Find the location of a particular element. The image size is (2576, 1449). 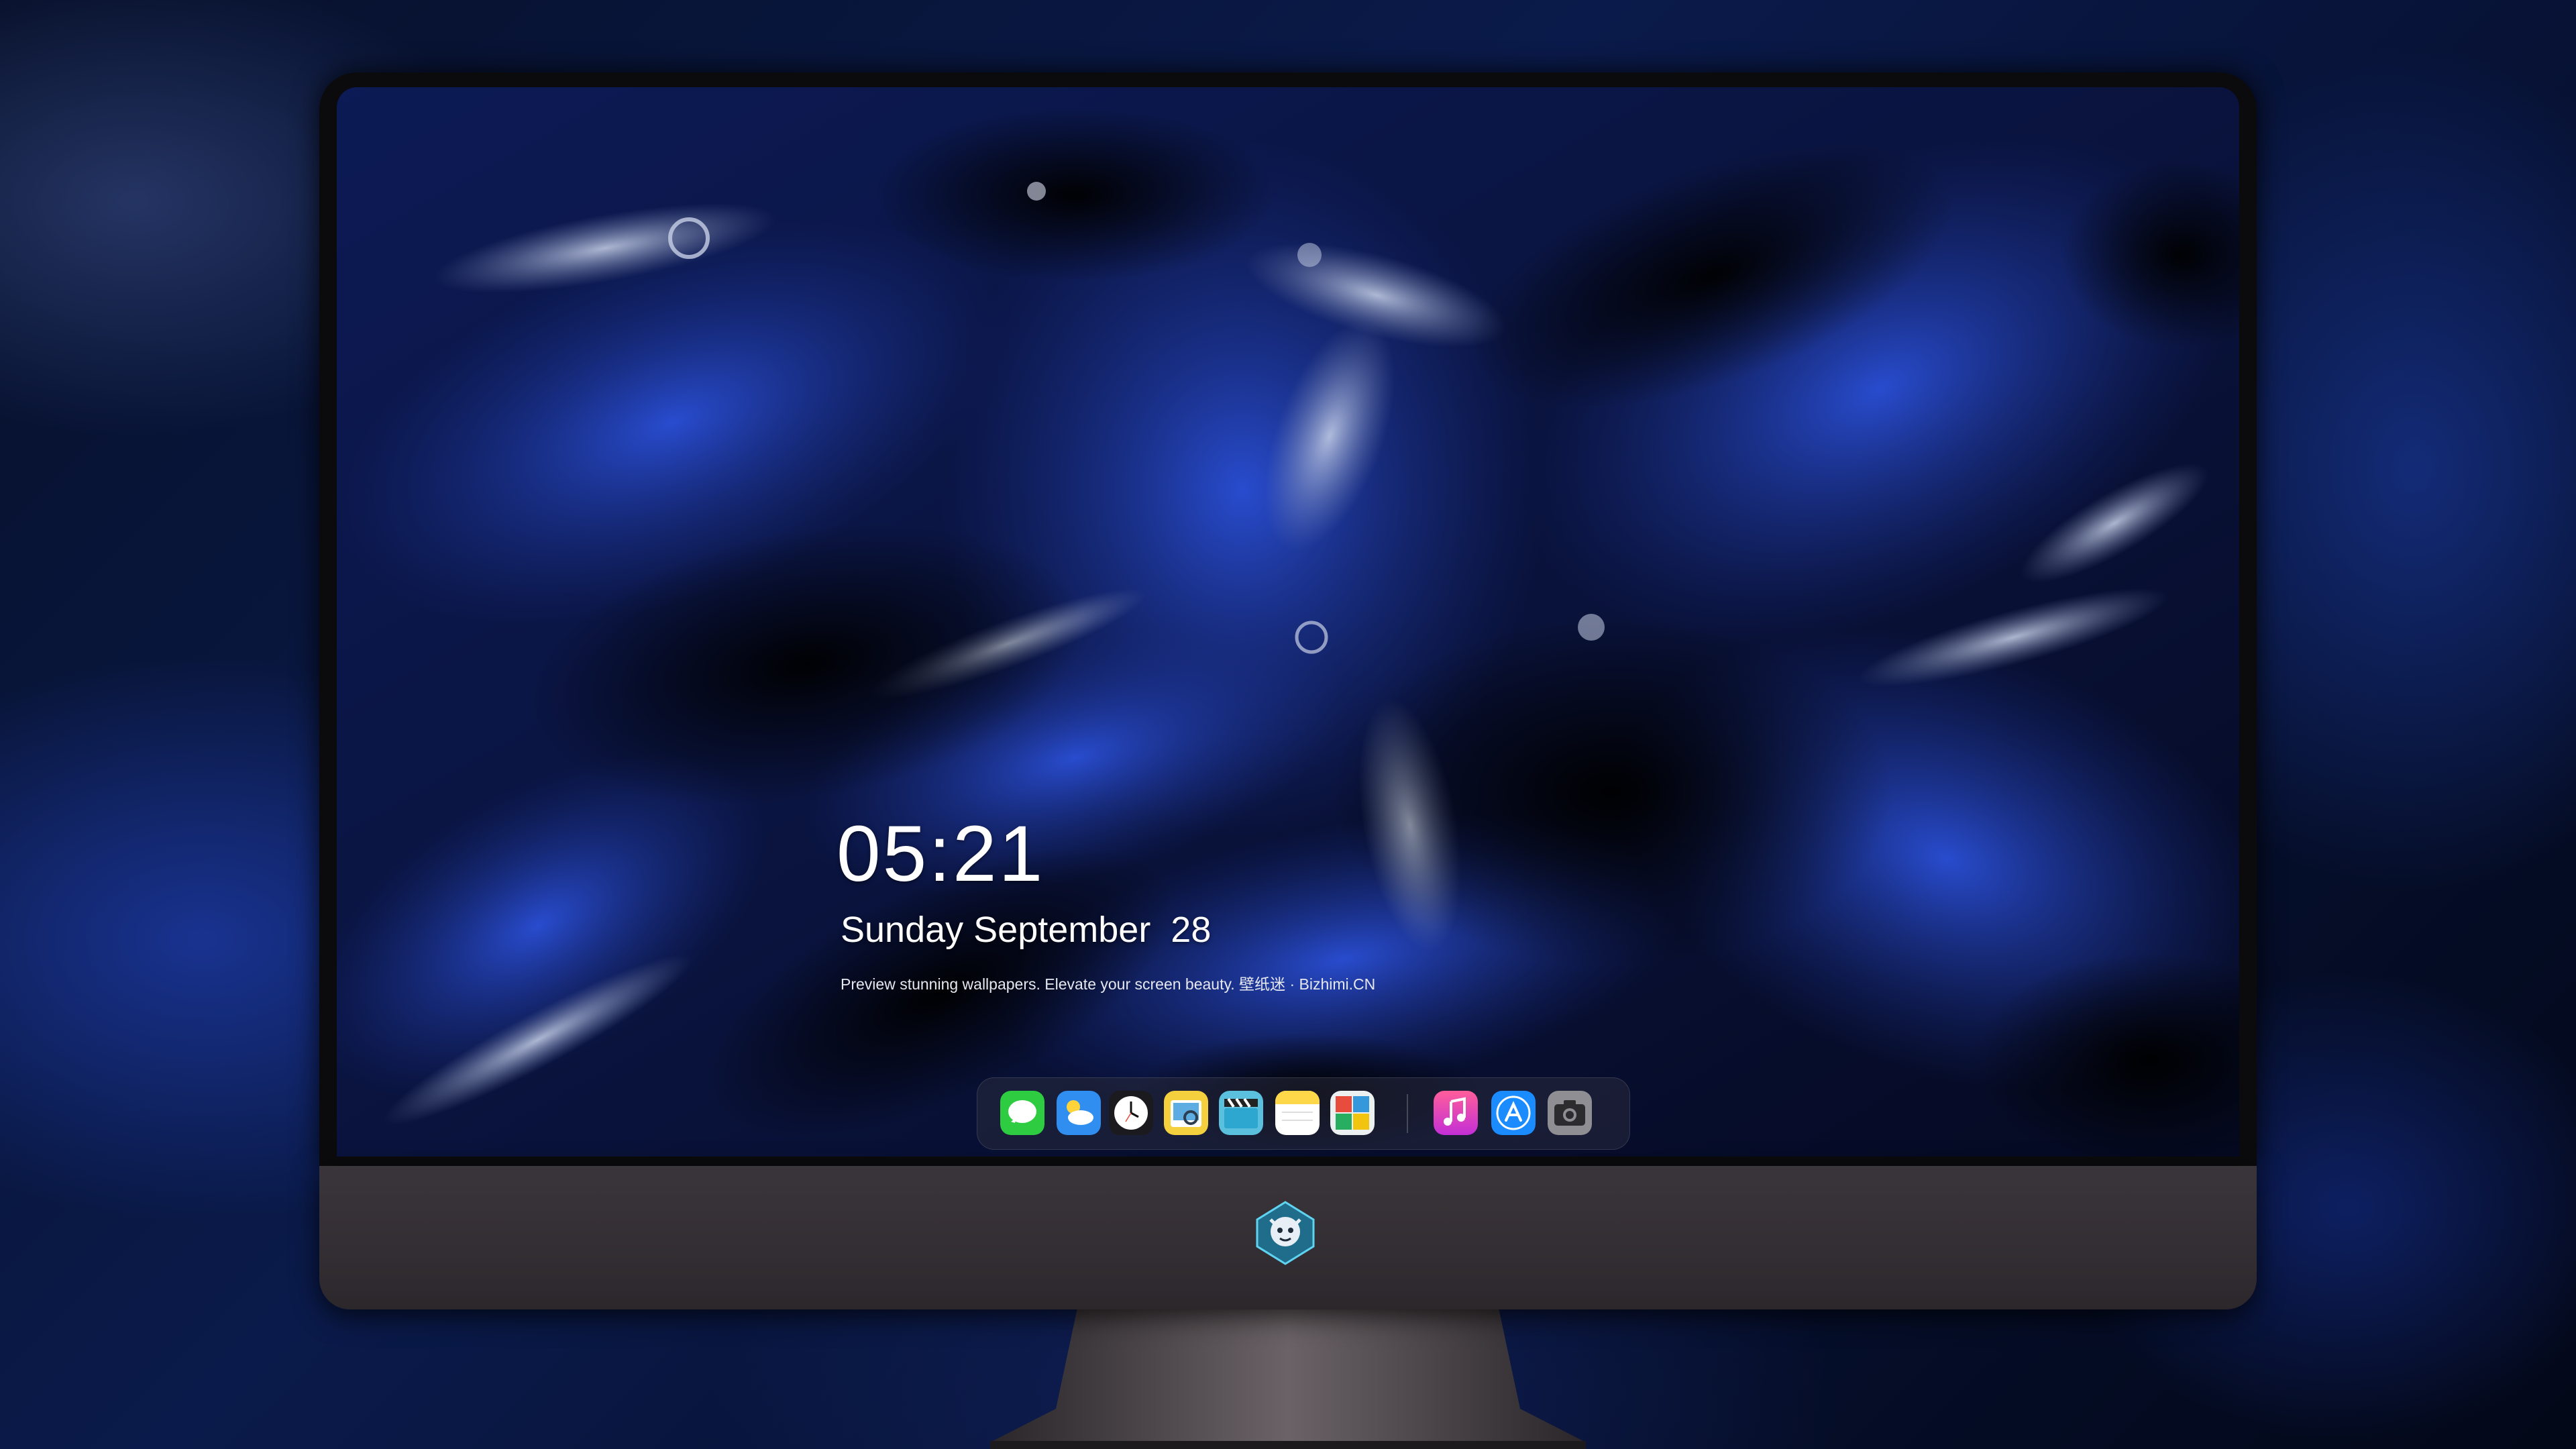

clock-icon is located at coordinates (1131, 1113).